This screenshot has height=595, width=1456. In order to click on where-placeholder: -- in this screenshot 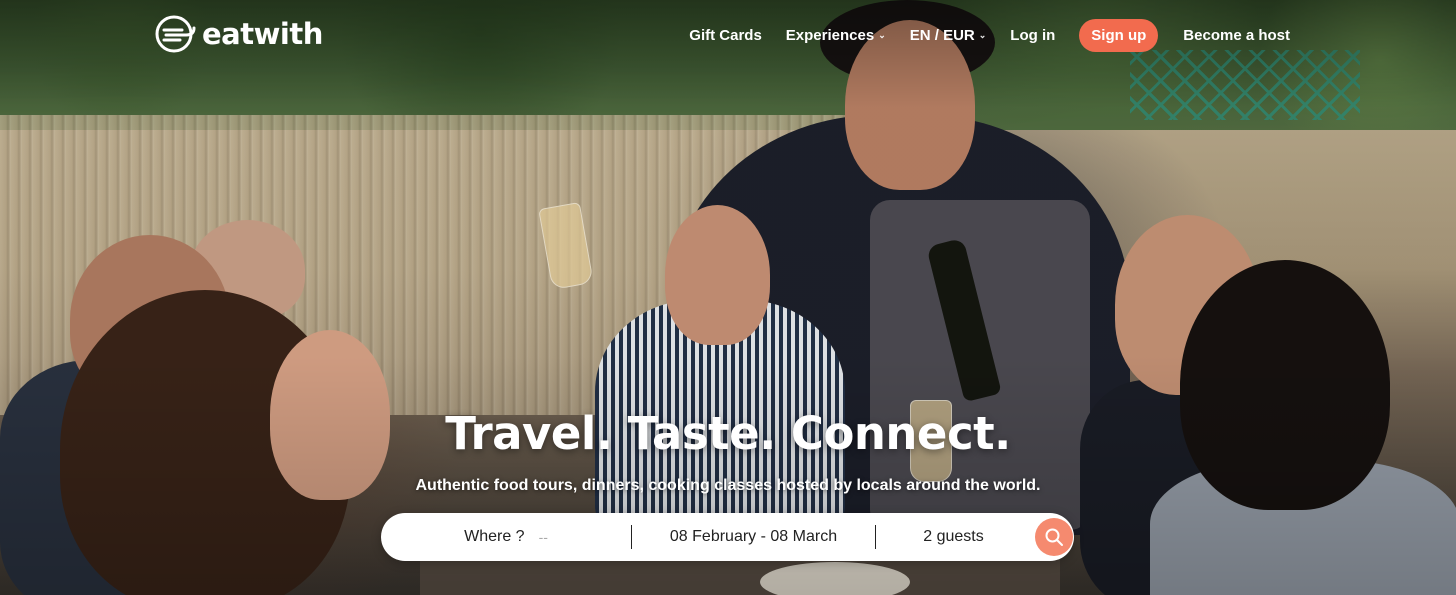, I will do `click(543, 537)`.